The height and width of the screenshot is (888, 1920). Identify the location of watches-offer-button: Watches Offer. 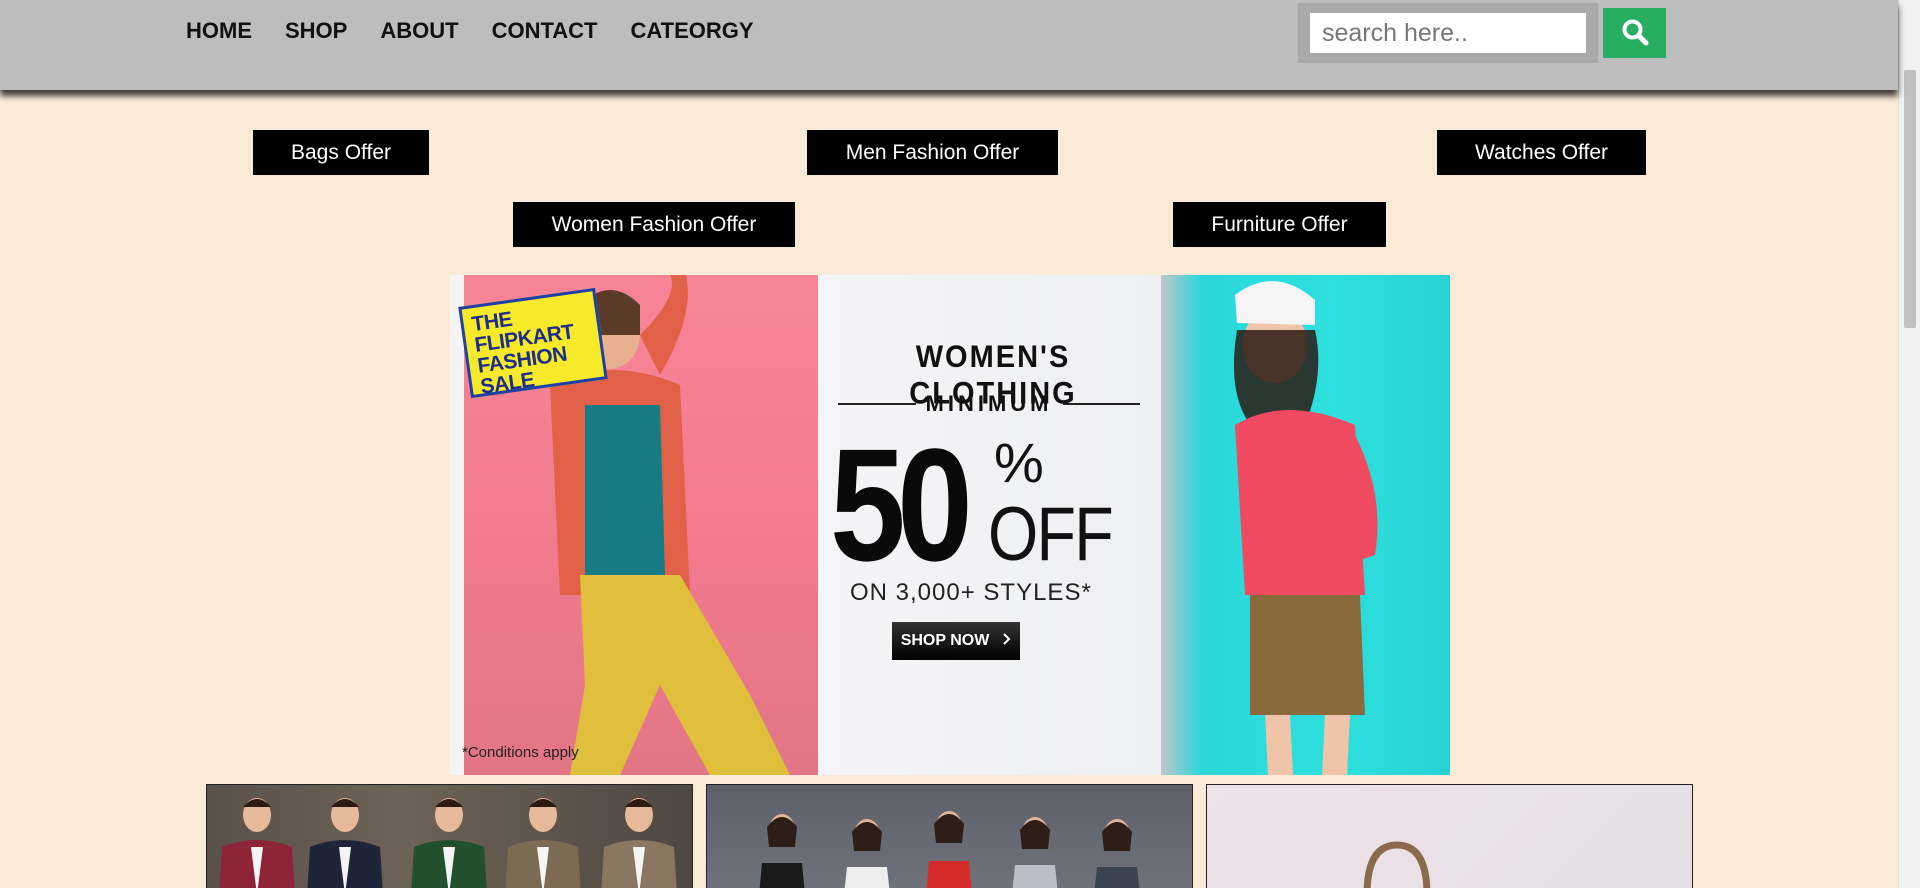
(1541, 152).